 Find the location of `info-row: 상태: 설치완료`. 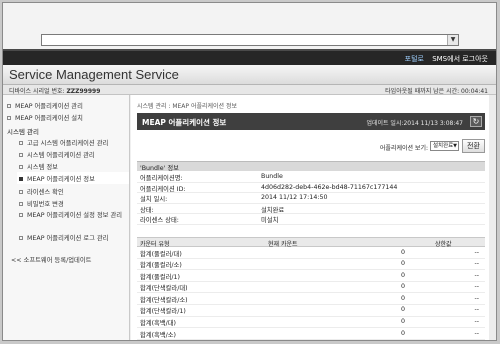

info-row: 상태: 설치완료 is located at coordinates (311, 209).